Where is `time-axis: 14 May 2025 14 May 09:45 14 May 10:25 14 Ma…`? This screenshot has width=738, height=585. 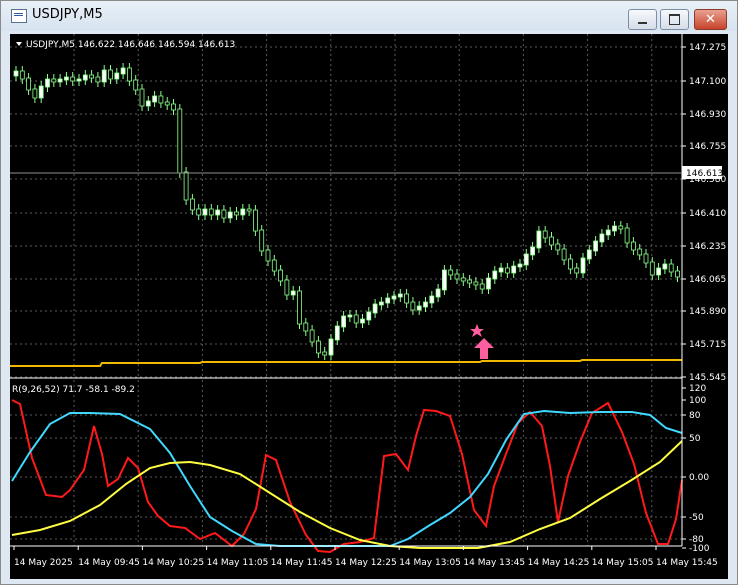
time-axis: 14 May 2025 14 May 09:45 14 May 10:25 14 Ma… is located at coordinates (364, 556).